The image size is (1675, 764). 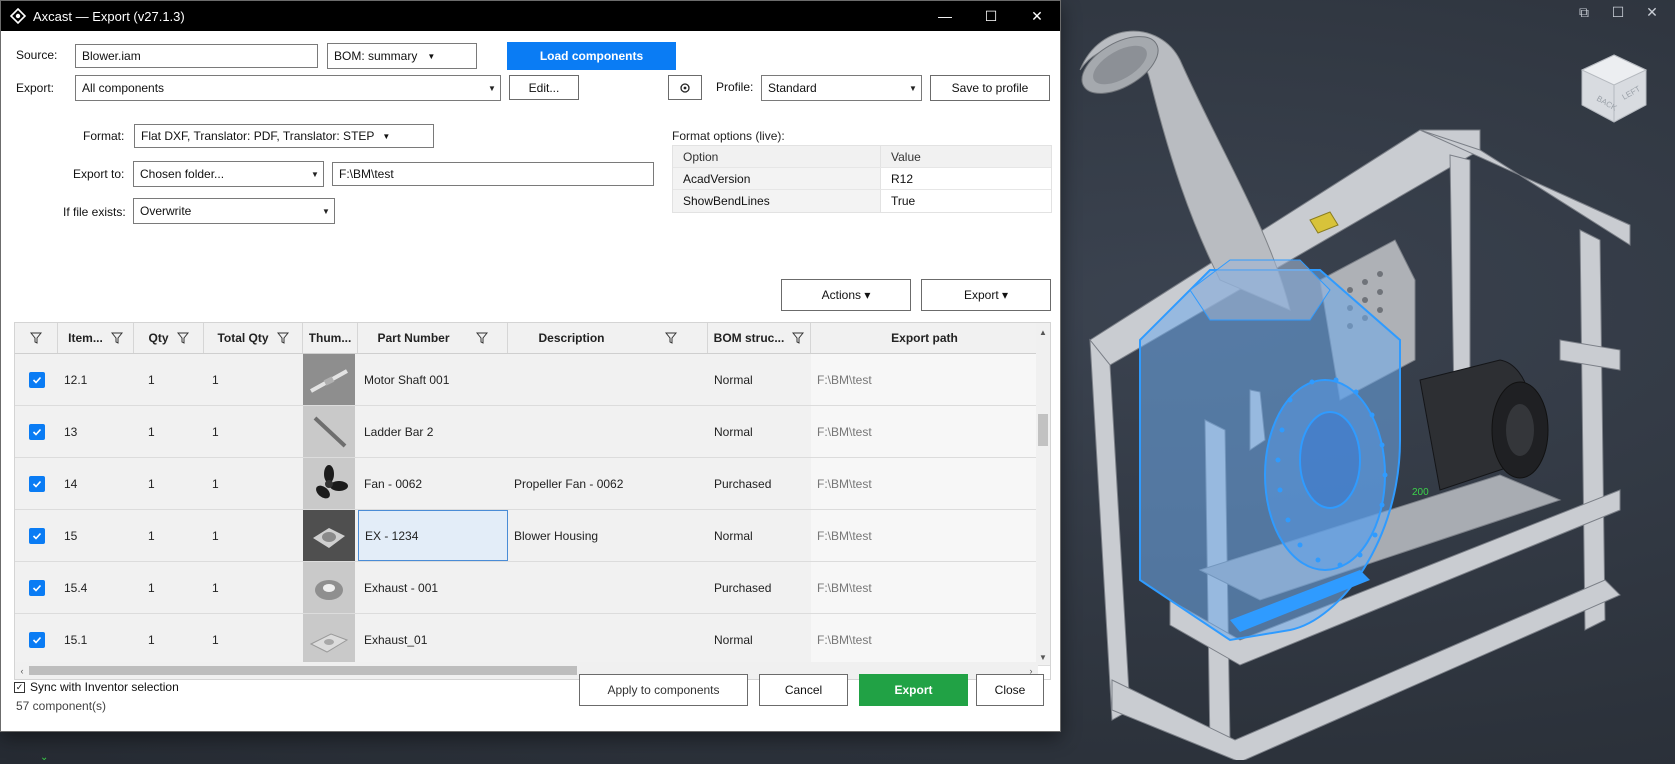 What do you see at coordinates (803, 690) in the screenshot?
I see `cancel-button: Cancel` at bounding box center [803, 690].